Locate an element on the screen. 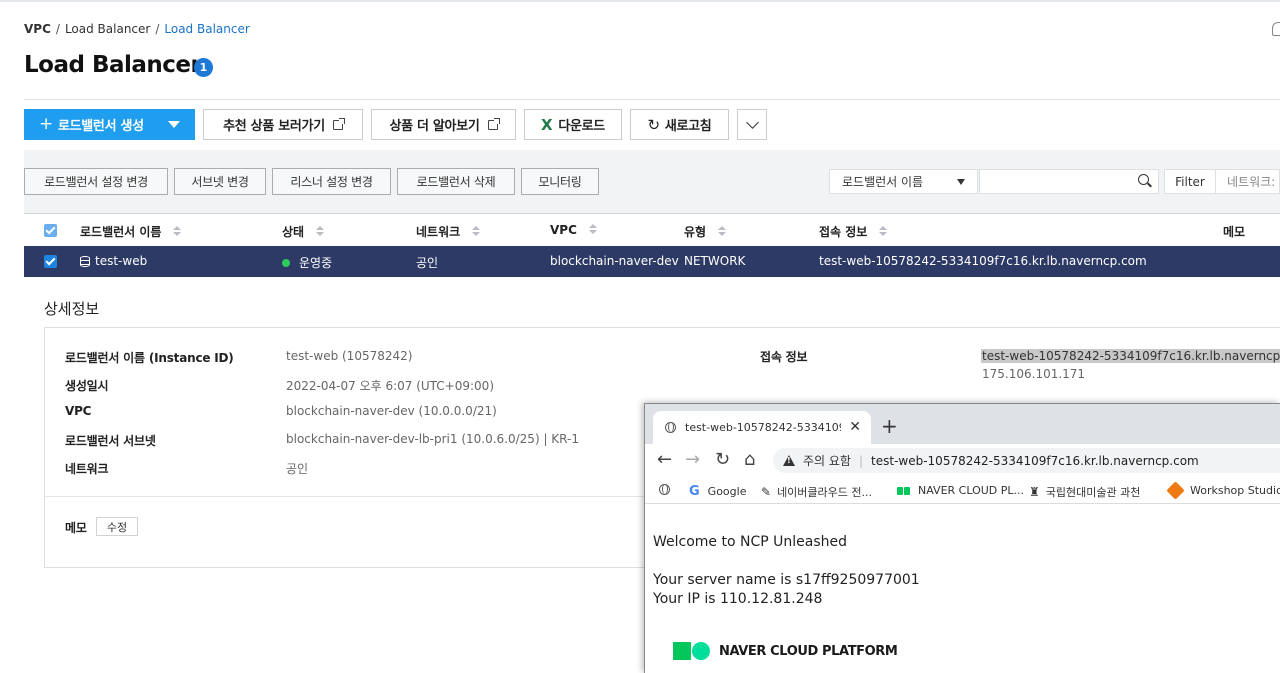 The width and height of the screenshot is (1280, 673). more-button is located at coordinates (752, 124).